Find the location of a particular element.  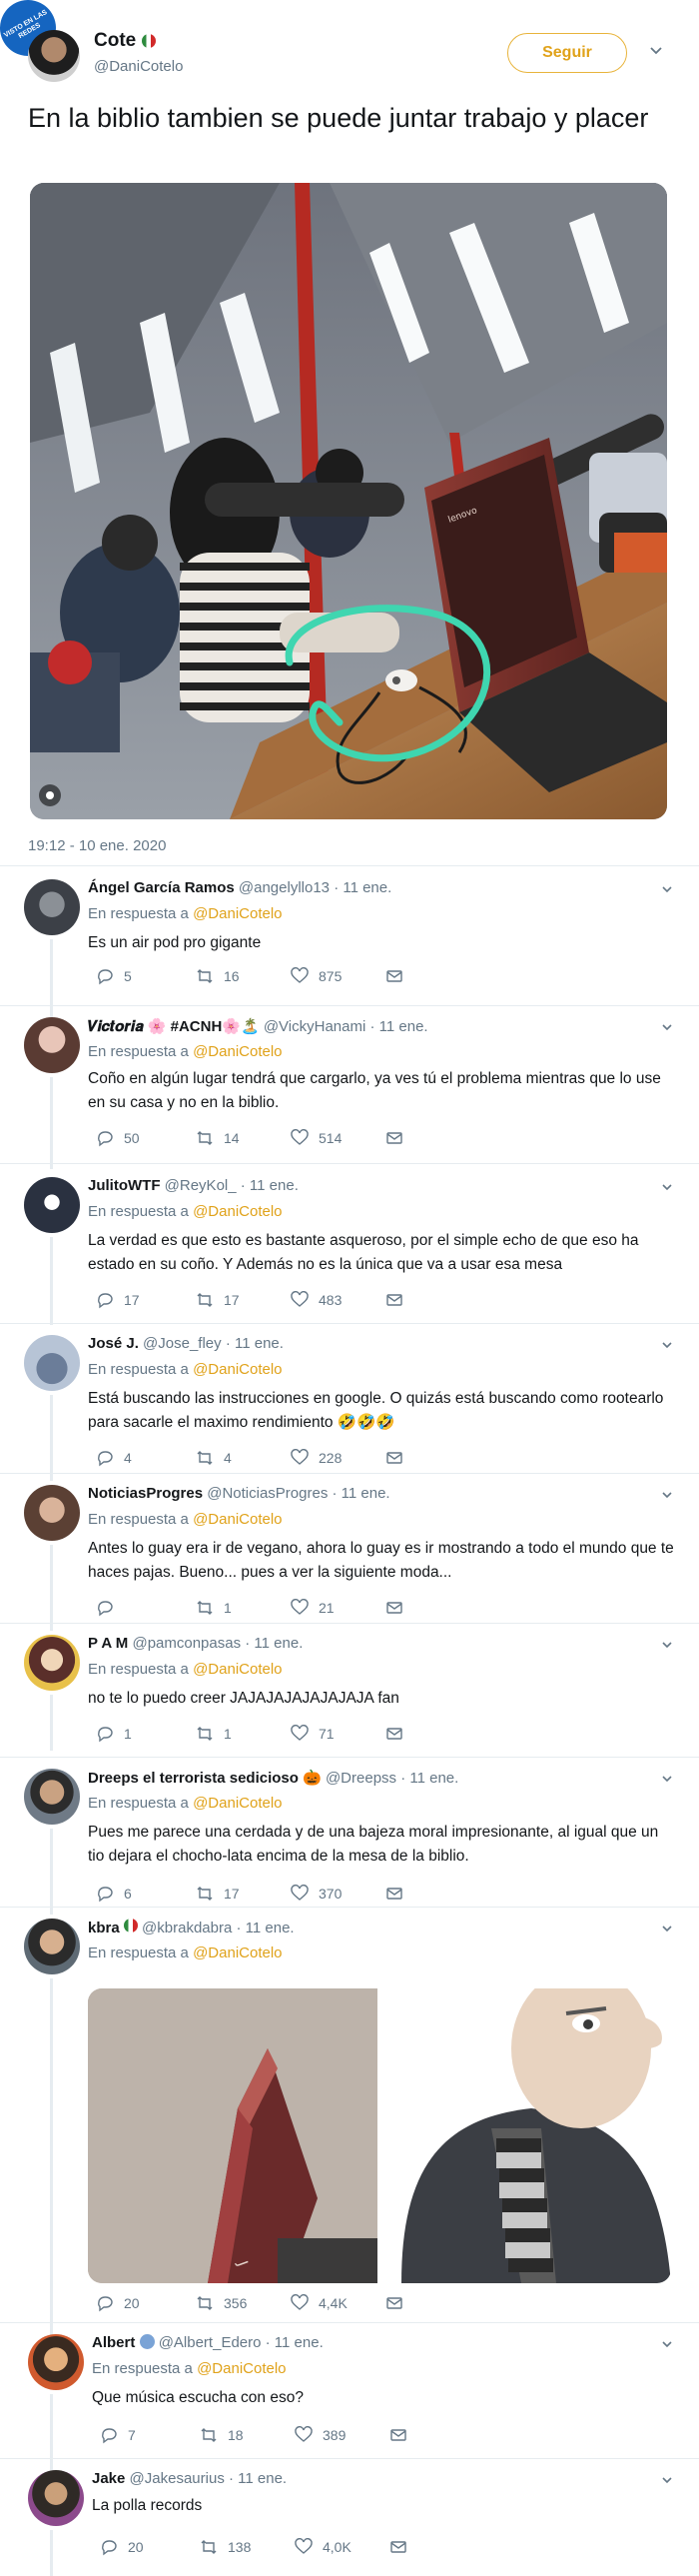

like-button: 514 is located at coordinates (338, 1138).